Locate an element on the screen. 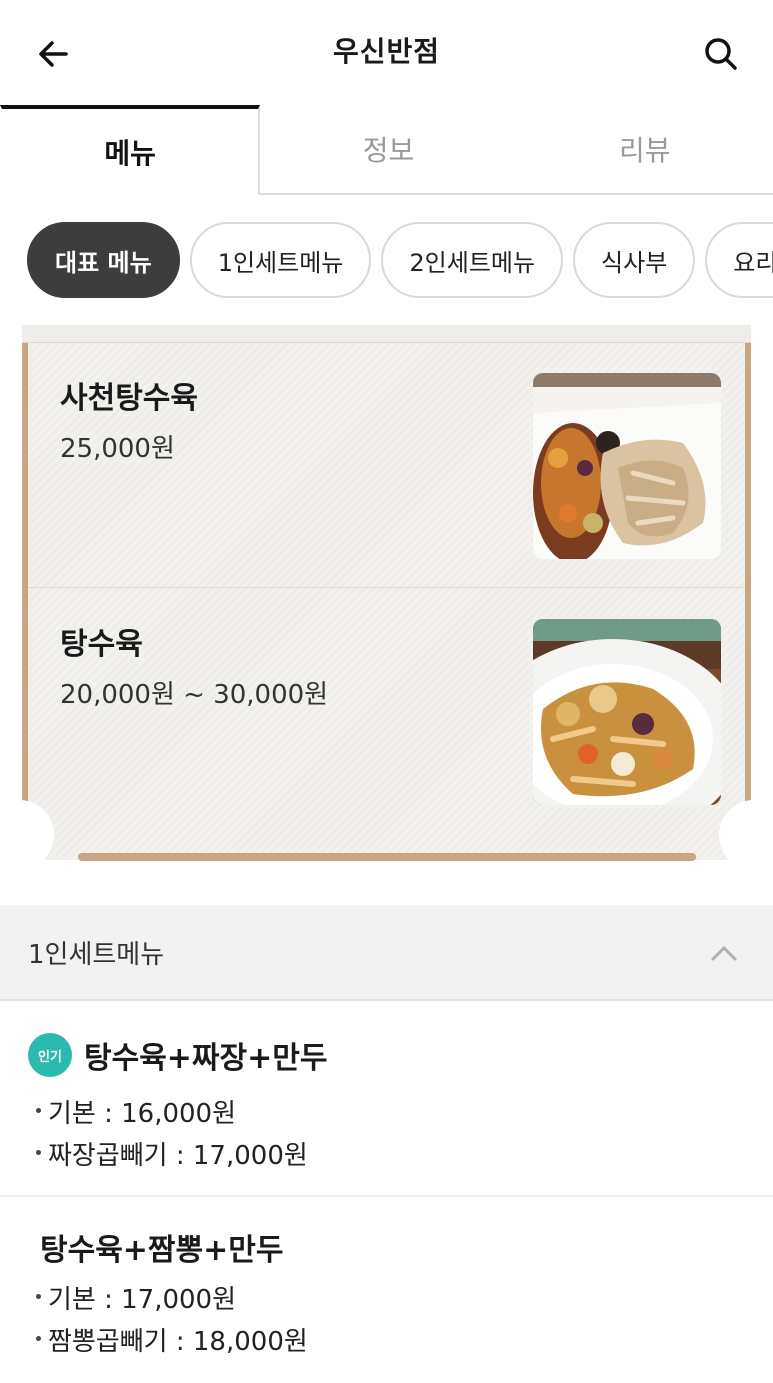 This screenshot has width=773, height=1383. tab-bar: 메뉴 정보 리뷰 is located at coordinates (386, 150).